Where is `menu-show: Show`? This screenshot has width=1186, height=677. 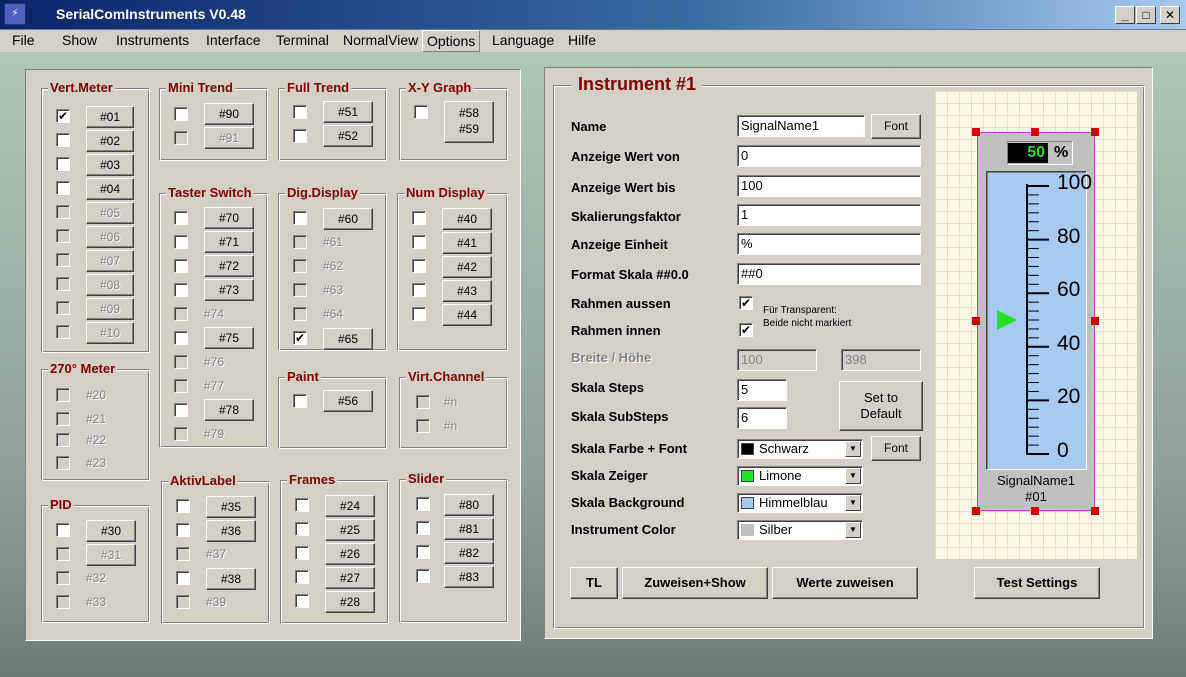 menu-show: Show is located at coordinates (79, 41).